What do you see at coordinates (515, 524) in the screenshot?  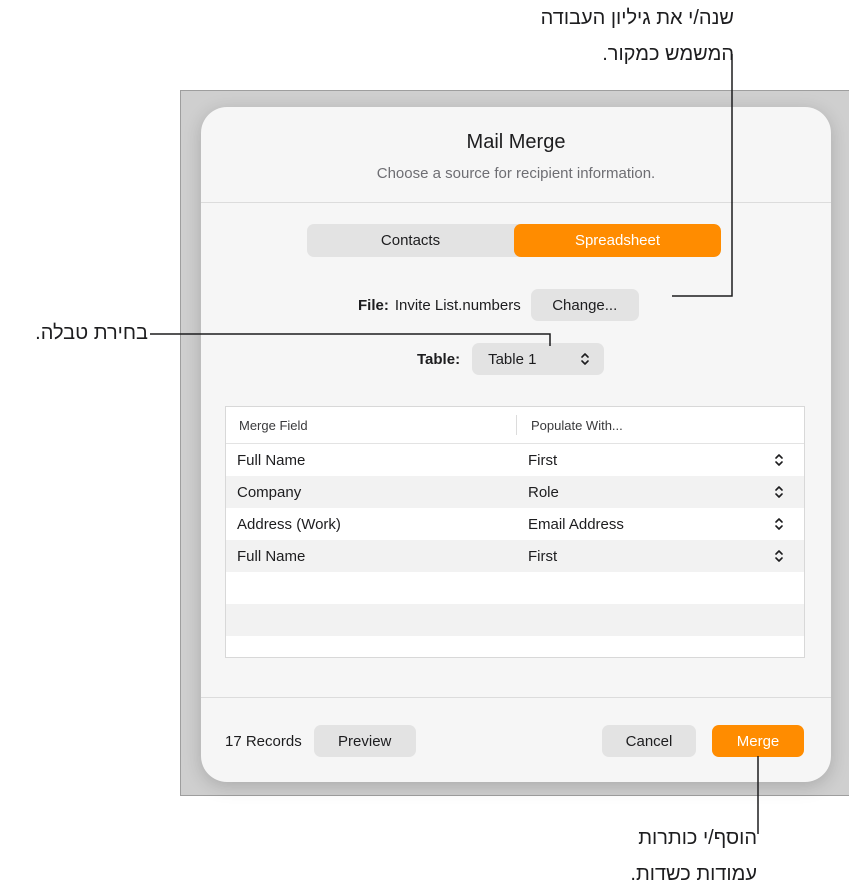 I see `table-row: Address (Work) Email Address` at bounding box center [515, 524].